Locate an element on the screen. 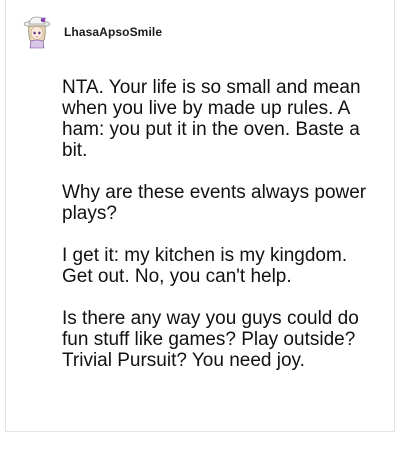 Image resolution: width=400 pixels, height=450 pixels. character-avatar-icon is located at coordinates (37, 32).